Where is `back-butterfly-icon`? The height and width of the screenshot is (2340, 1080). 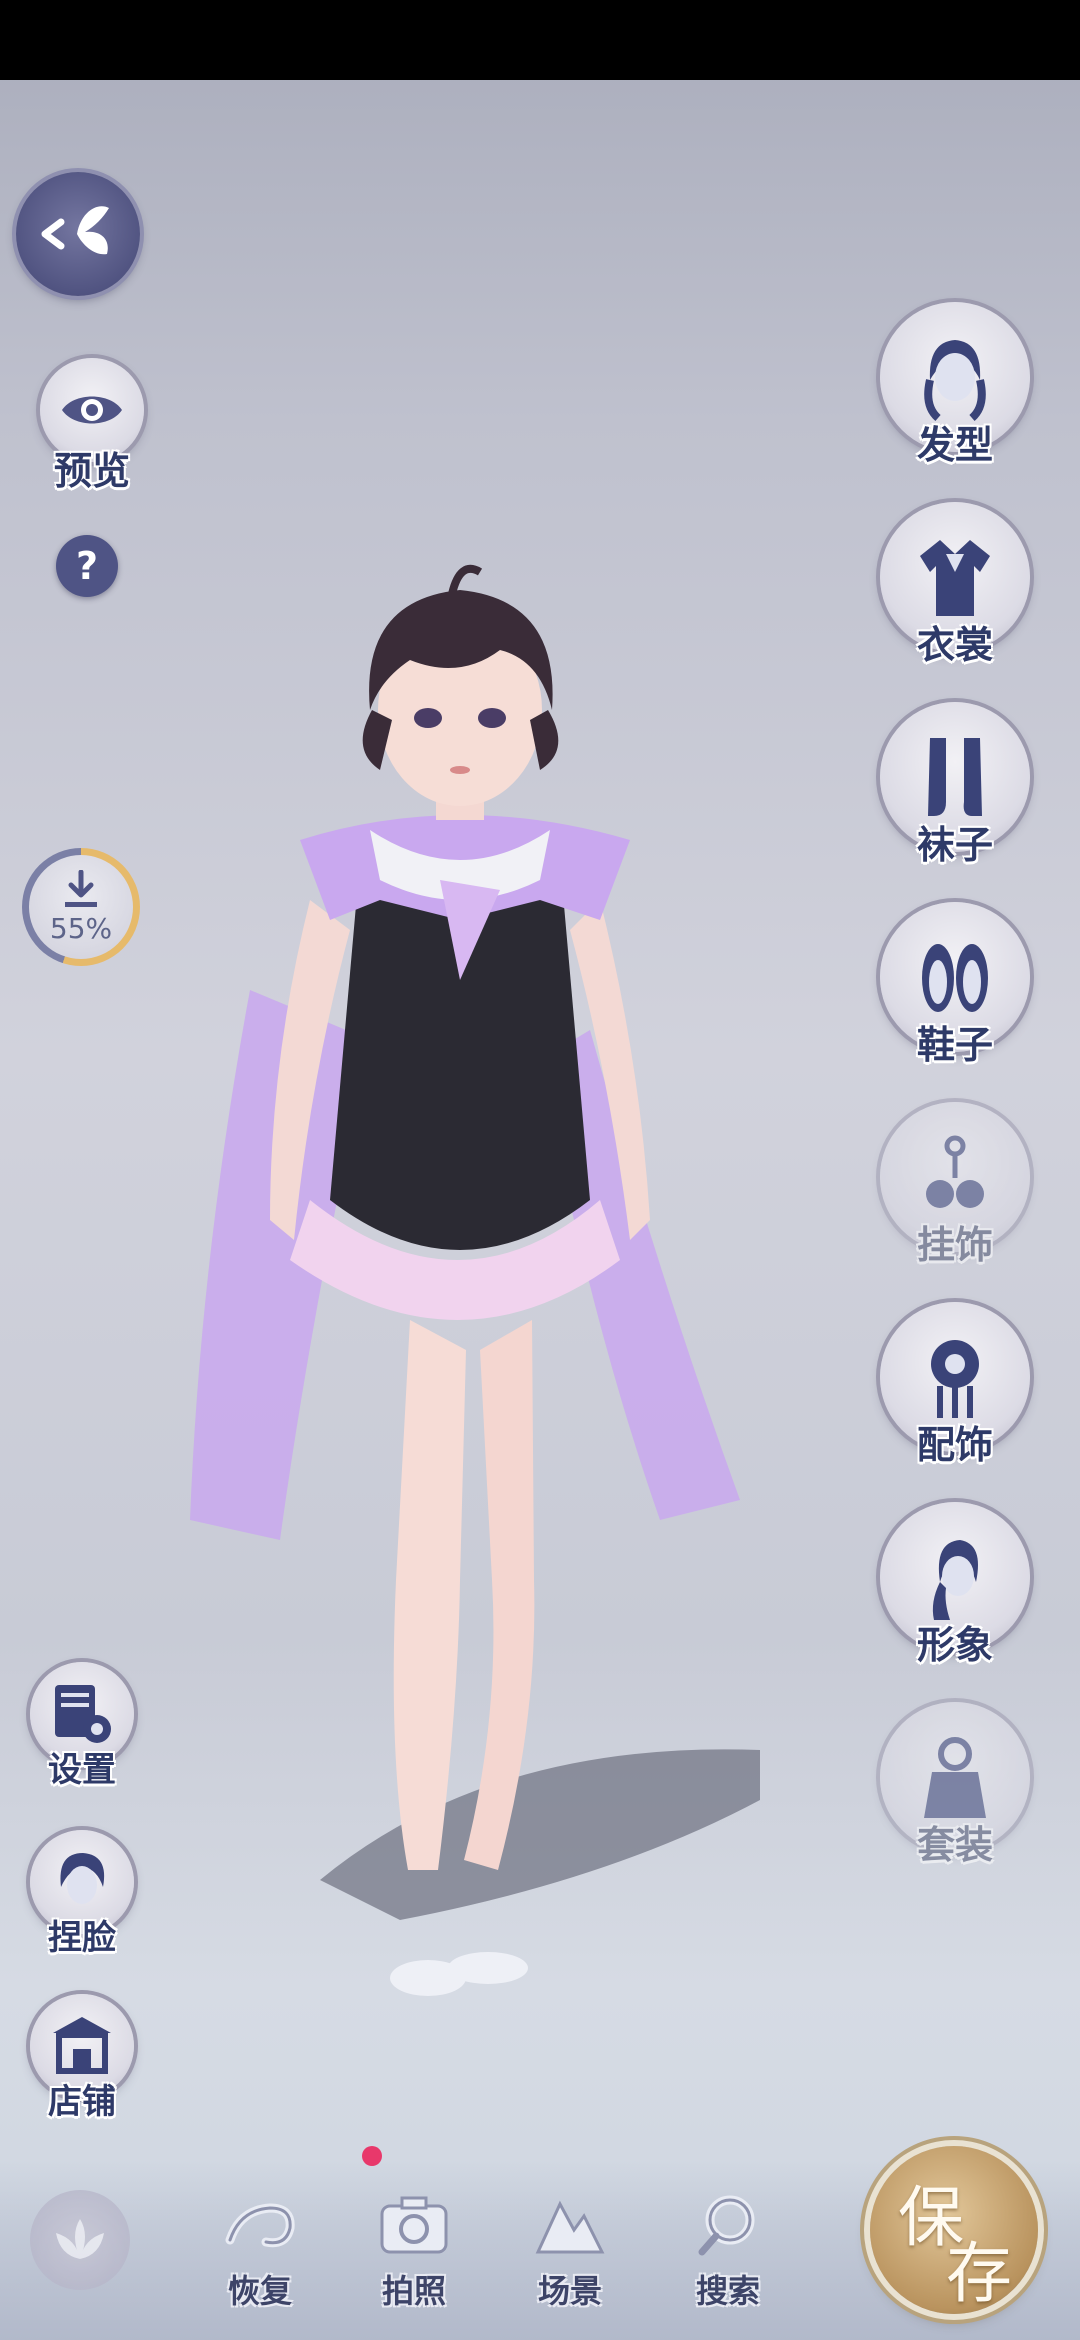 back-butterfly-icon is located at coordinates (75, 230).